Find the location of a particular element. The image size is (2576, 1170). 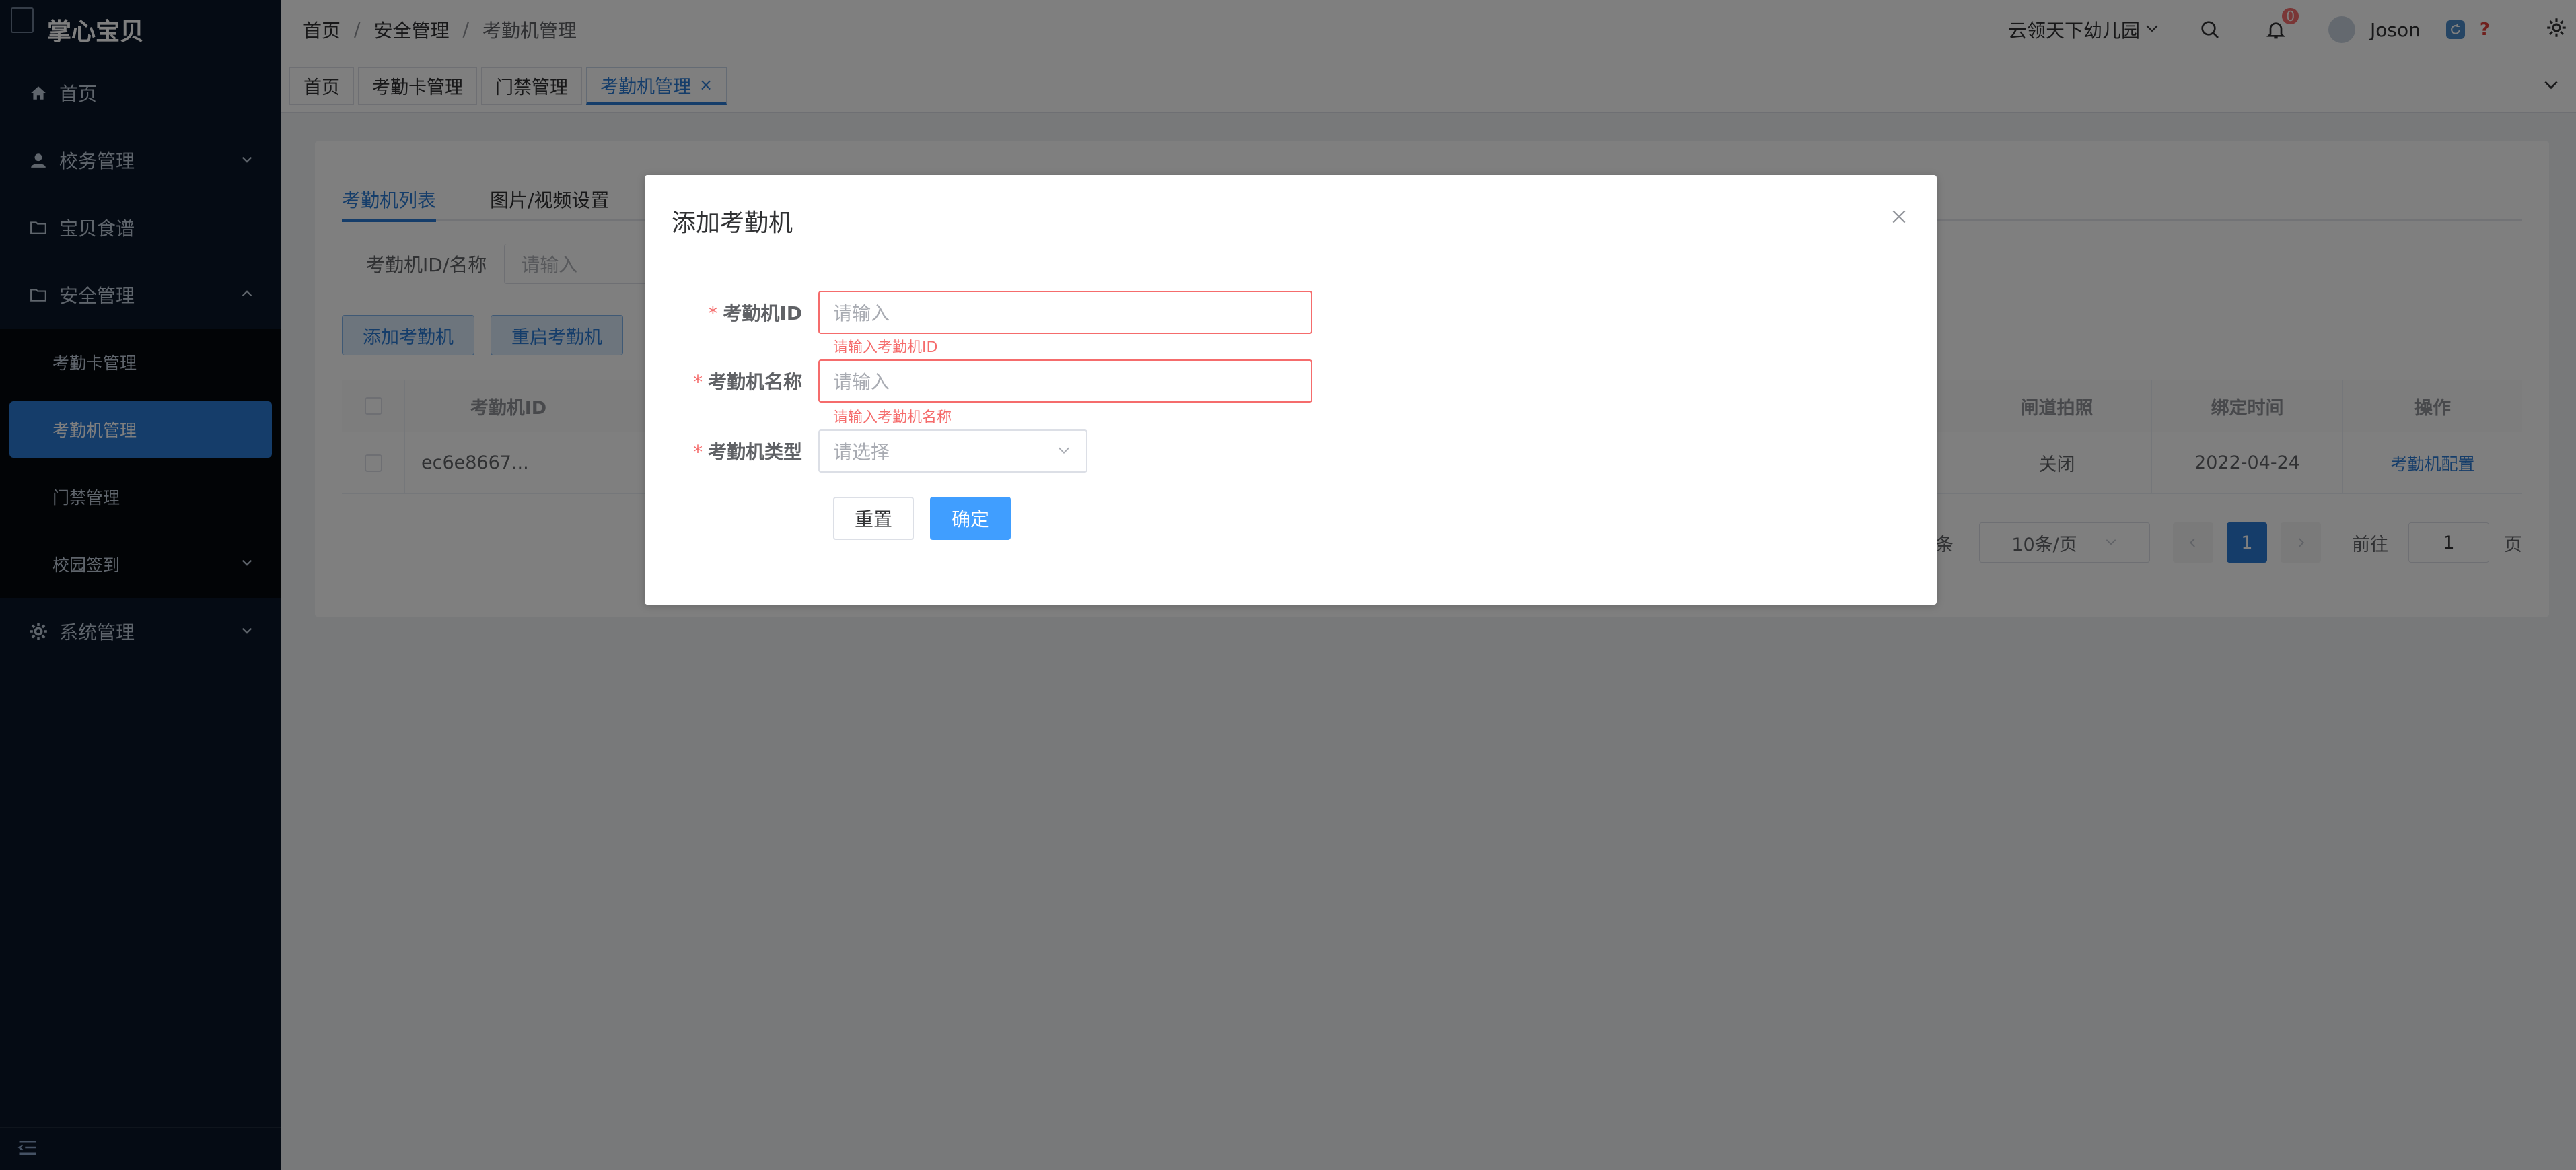

machine-name-input: 请输入 is located at coordinates (1065, 381).